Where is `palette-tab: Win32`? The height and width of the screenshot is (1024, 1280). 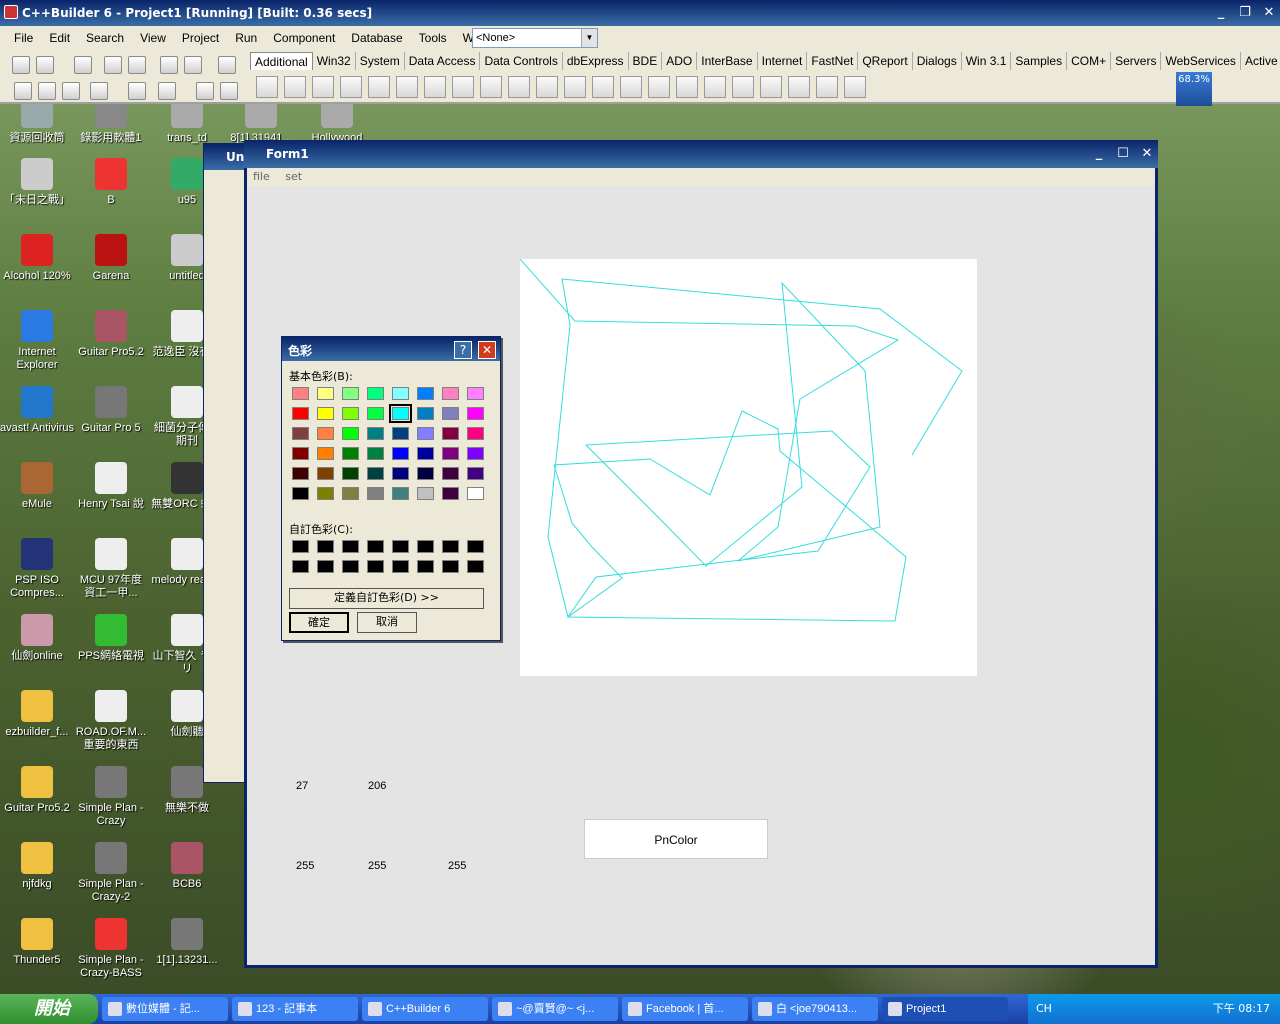
palette-tab: Win32 is located at coordinates (334, 61).